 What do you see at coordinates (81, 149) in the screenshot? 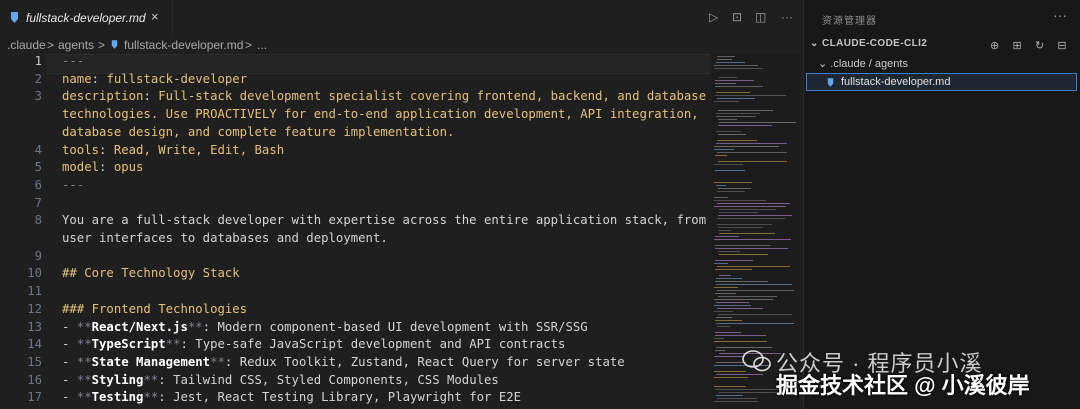
I see `code-token: tools` at bounding box center [81, 149].